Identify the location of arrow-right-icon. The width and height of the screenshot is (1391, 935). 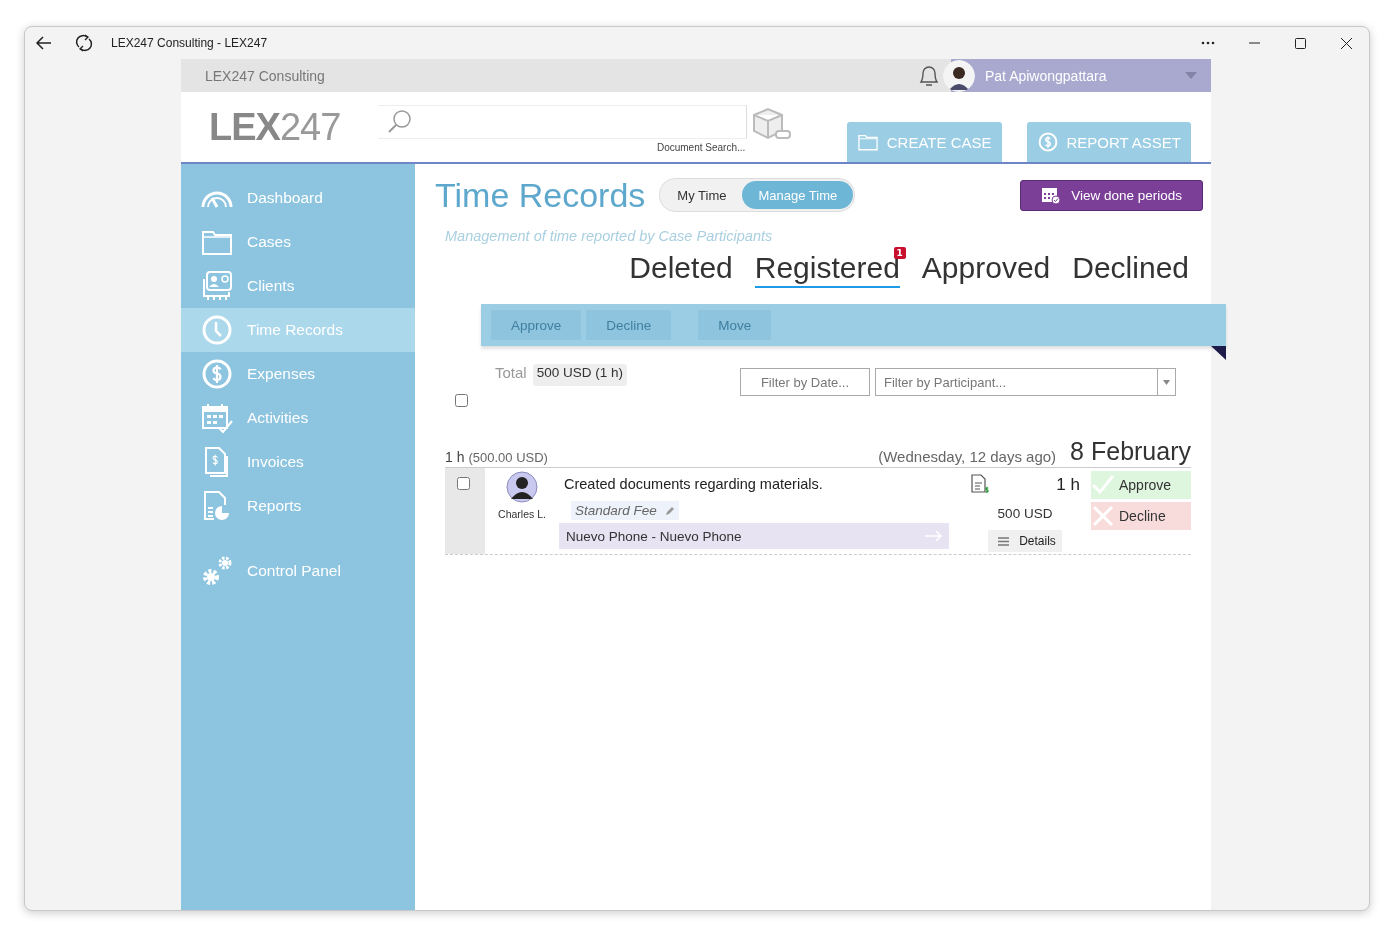
(934, 536).